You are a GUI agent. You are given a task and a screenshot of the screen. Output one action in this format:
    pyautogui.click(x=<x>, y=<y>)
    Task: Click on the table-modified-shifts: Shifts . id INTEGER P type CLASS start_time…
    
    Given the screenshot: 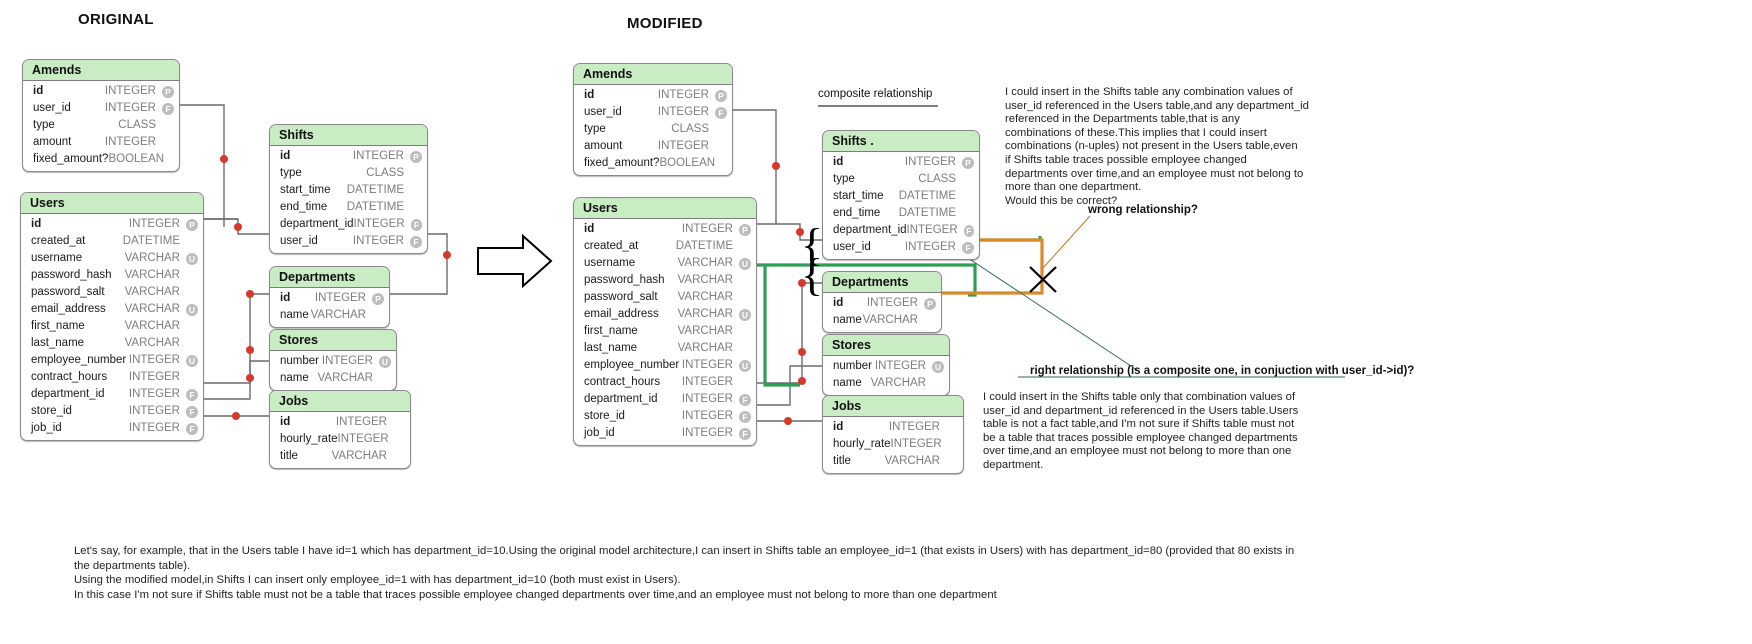 What is the action you would take?
    pyautogui.click(x=901, y=195)
    